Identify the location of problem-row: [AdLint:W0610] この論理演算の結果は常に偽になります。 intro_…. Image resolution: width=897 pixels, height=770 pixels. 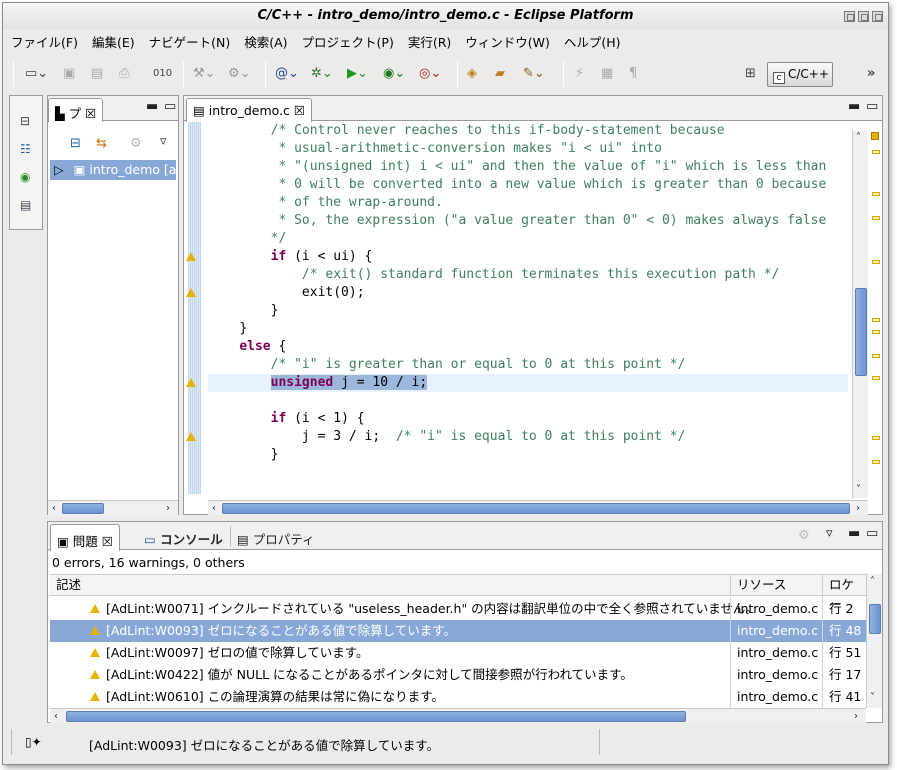
(458, 697).